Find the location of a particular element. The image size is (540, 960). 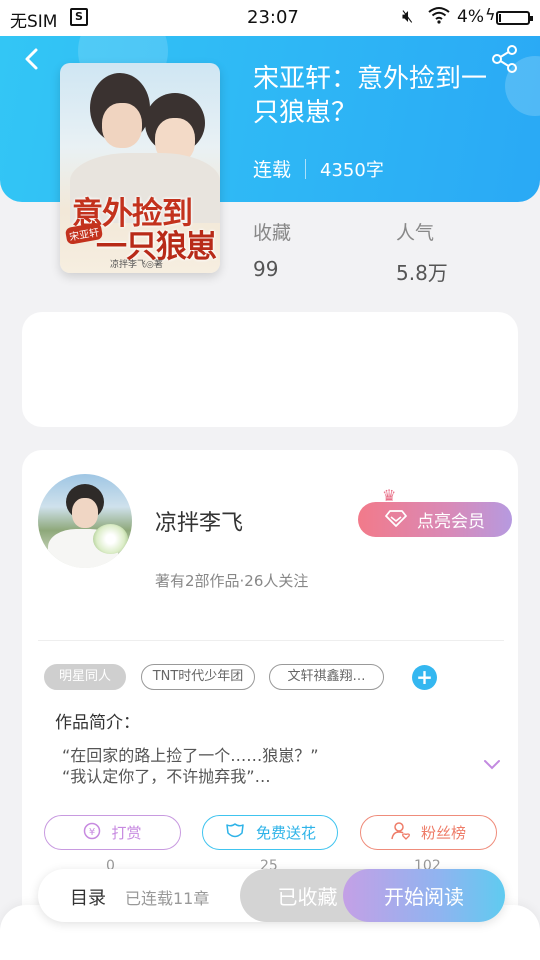

share-icon is located at coordinates (505, 59).